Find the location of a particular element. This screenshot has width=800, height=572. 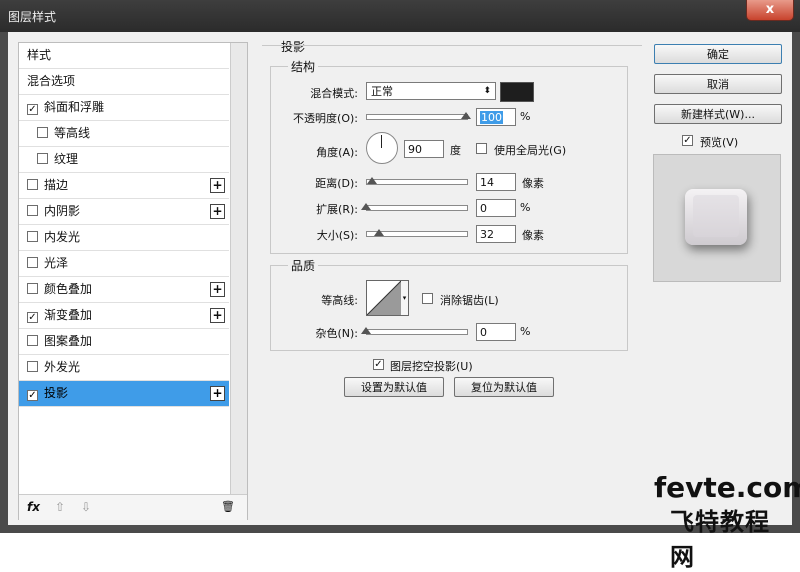

ok-button: 确定 is located at coordinates (718, 54).